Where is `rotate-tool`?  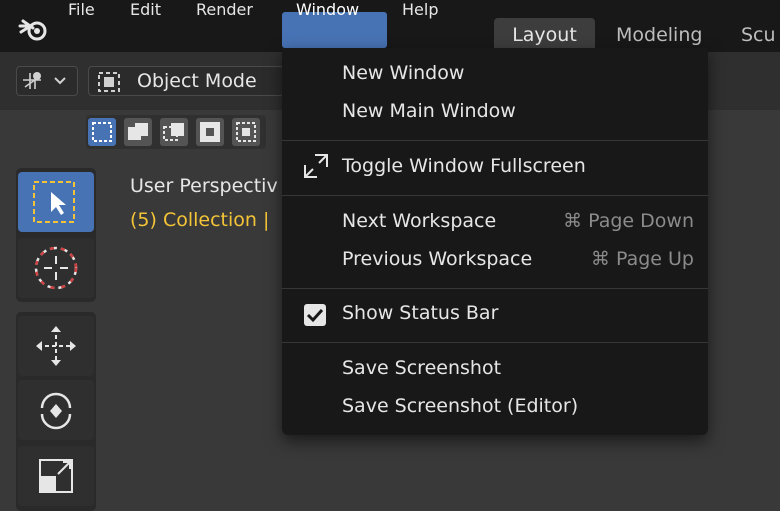
rotate-tool is located at coordinates (56, 410).